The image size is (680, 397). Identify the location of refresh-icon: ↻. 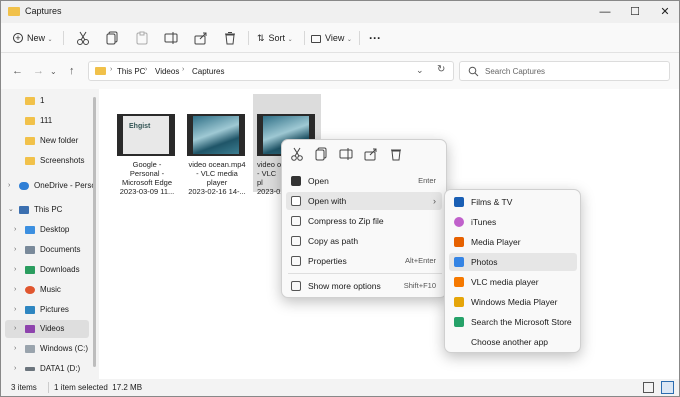
(441, 69).